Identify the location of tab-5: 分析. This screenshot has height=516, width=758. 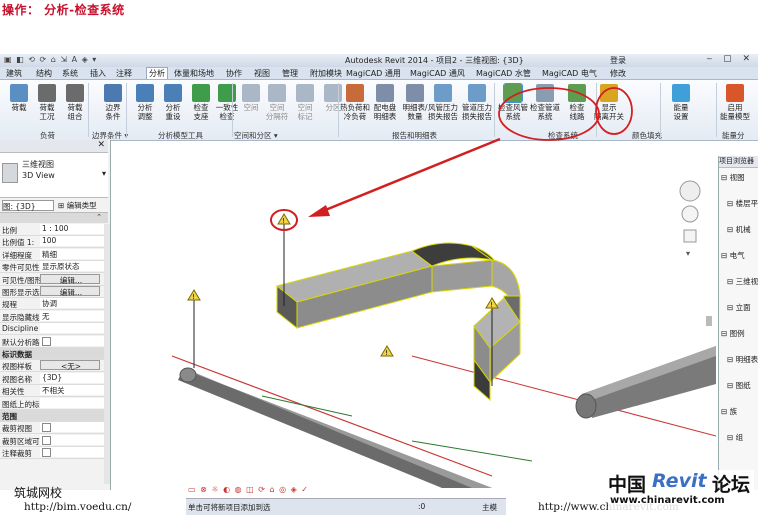
(157, 73).